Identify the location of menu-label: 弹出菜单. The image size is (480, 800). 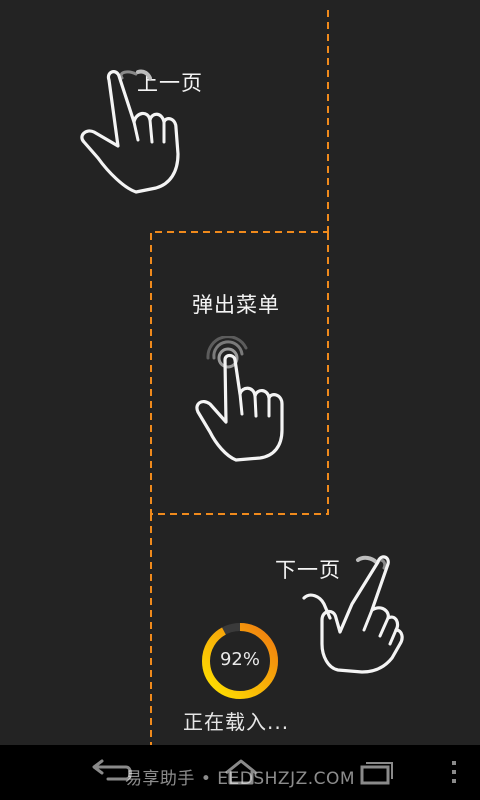
(236, 305).